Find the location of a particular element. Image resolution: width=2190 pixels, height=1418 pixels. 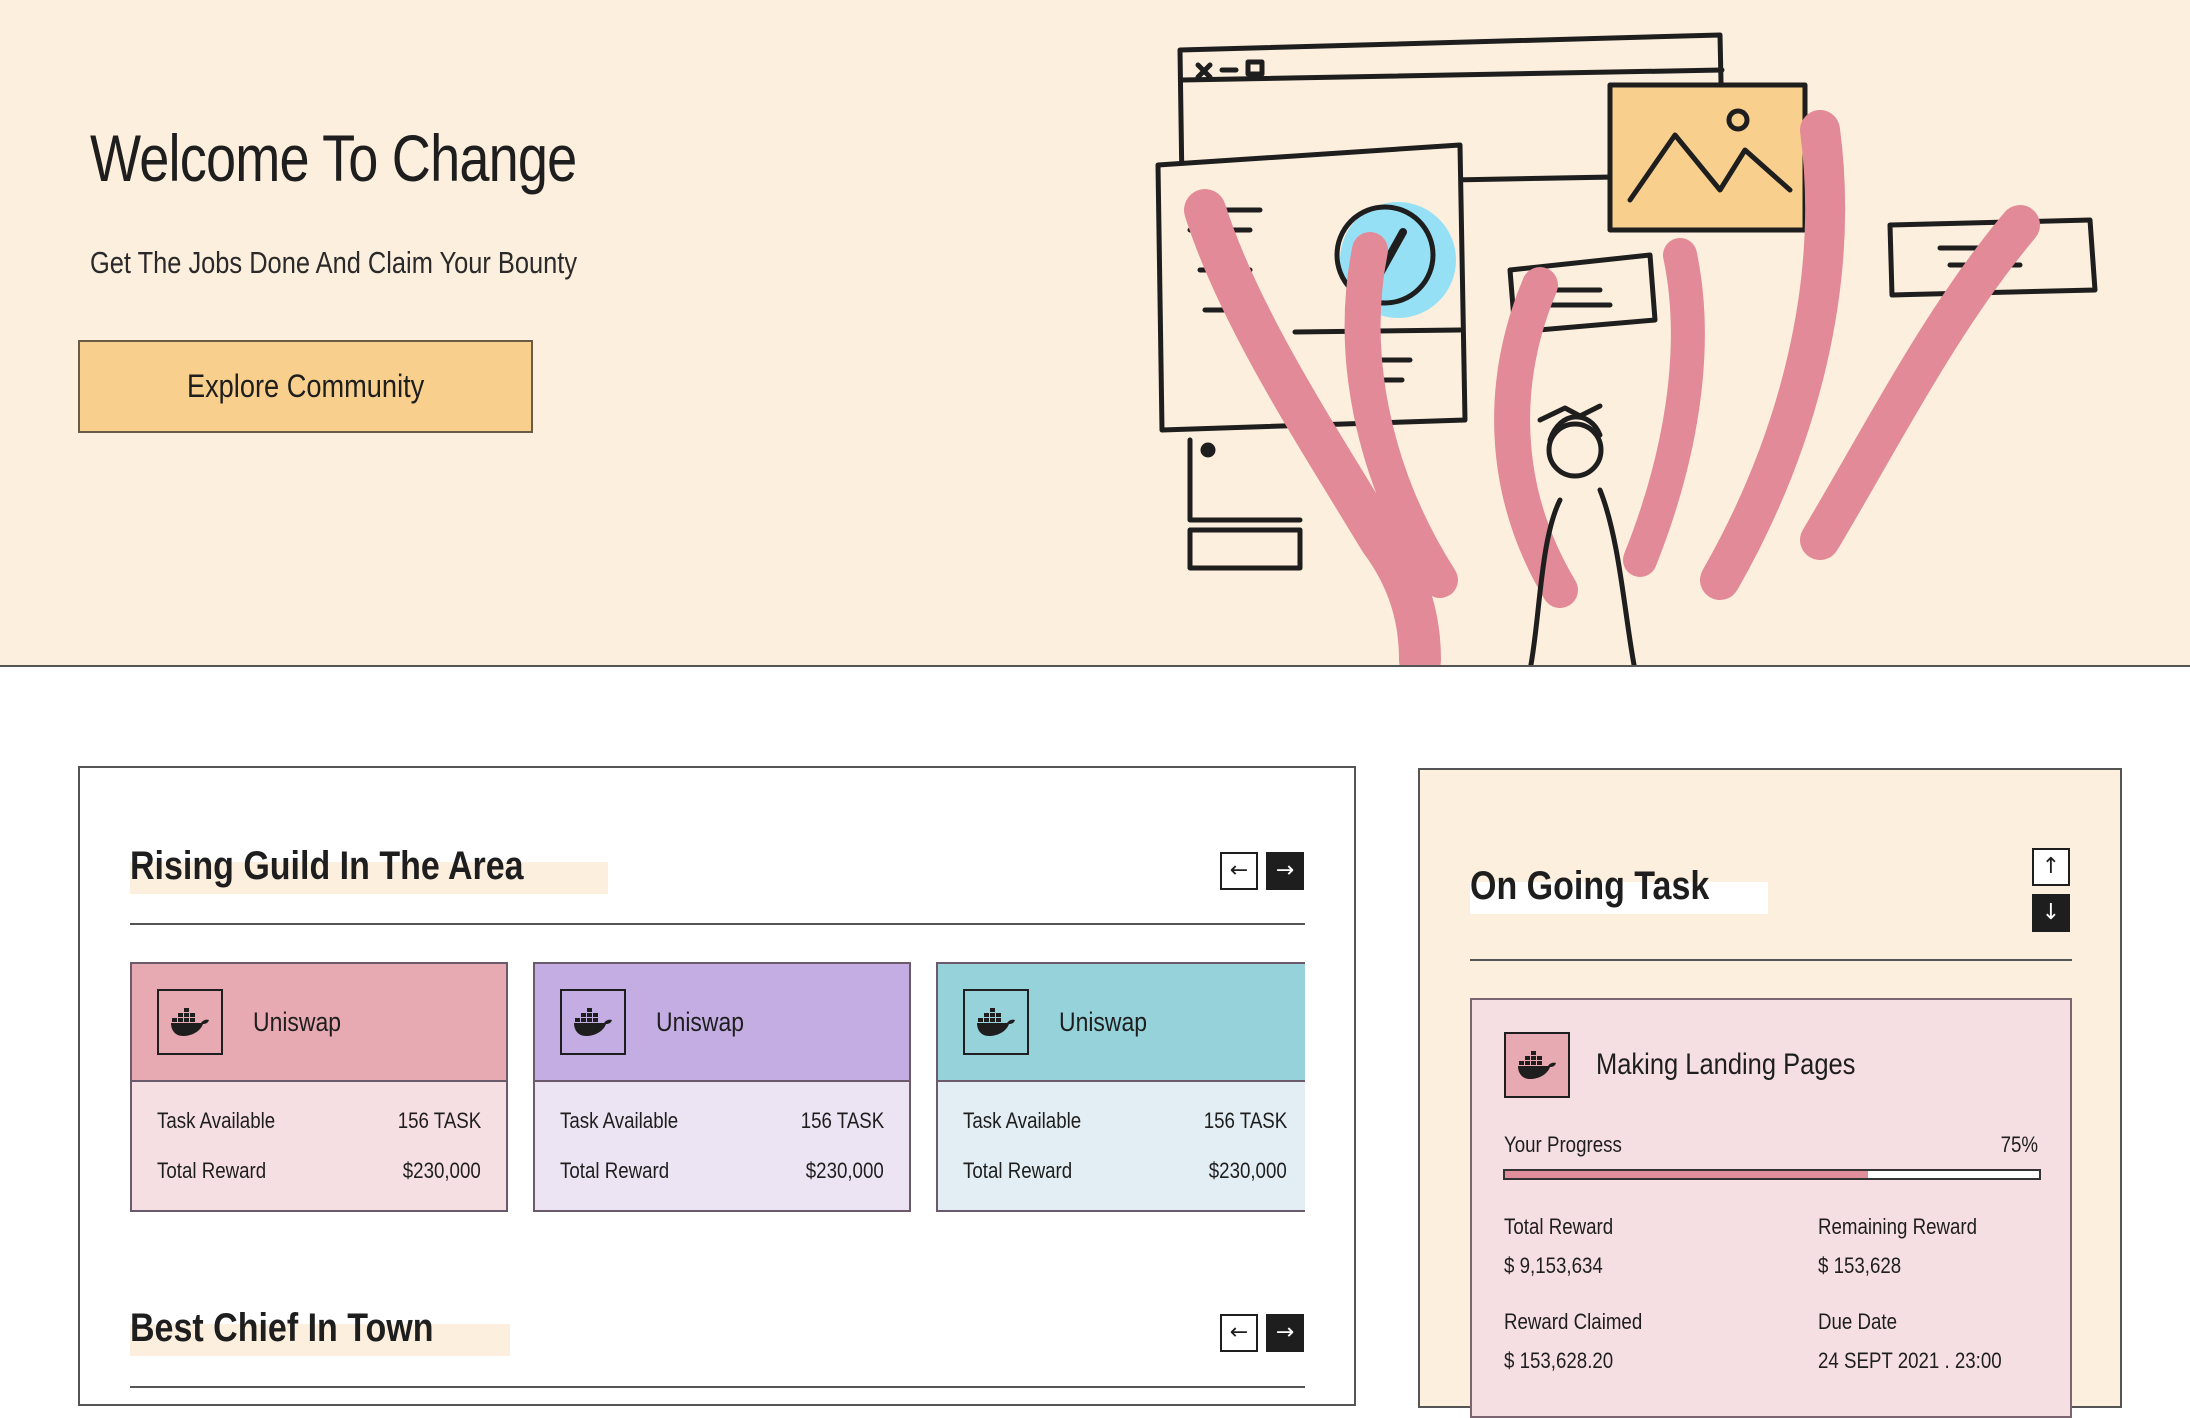

guild-next-button: → is located at coordinates (1285, 871).